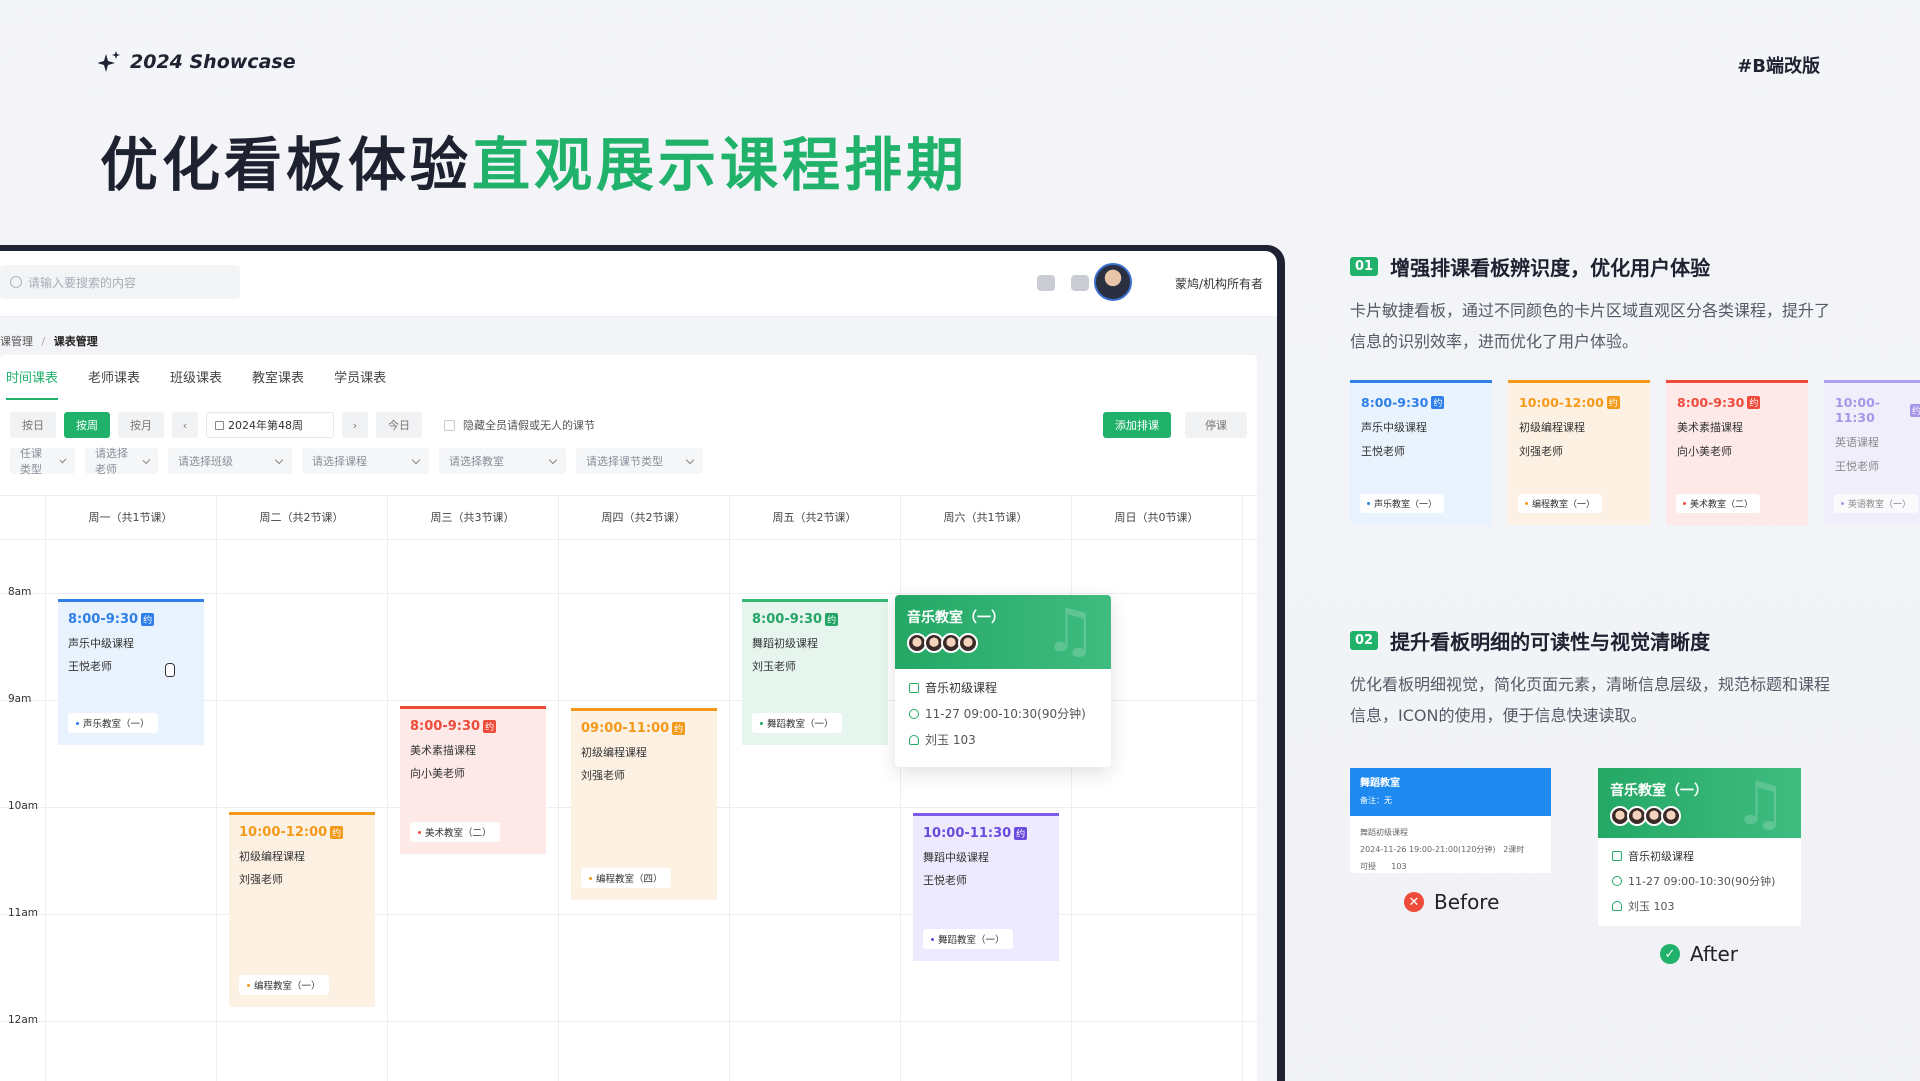 The width and height of the screenshot is (1920, 1081). Describe the element at coordinates (1617, 906) in the screenshot. I see `person-icon` at that location.